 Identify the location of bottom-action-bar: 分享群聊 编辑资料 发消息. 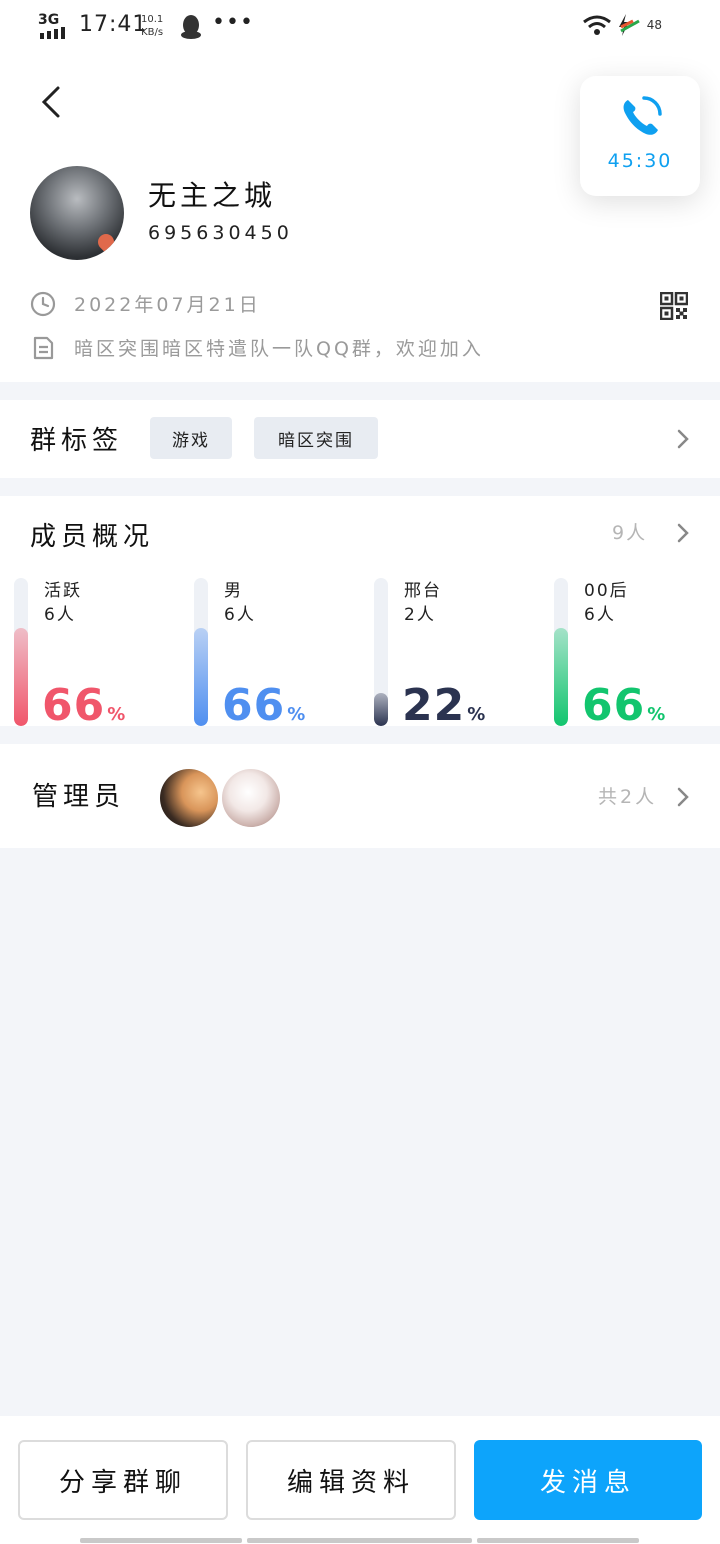
(360, 1480).